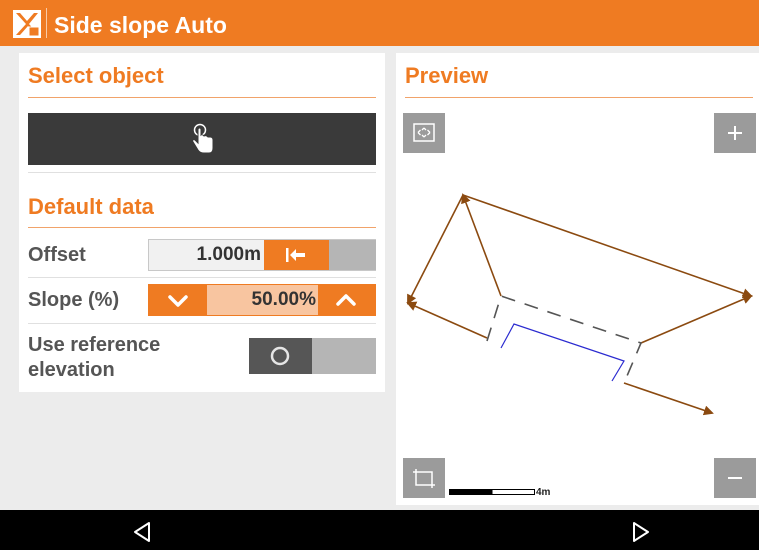  What do you see at coordinates (641, 532) in the screenshot?
I see `nav-forward-icon` at bounding box center [641, 532].